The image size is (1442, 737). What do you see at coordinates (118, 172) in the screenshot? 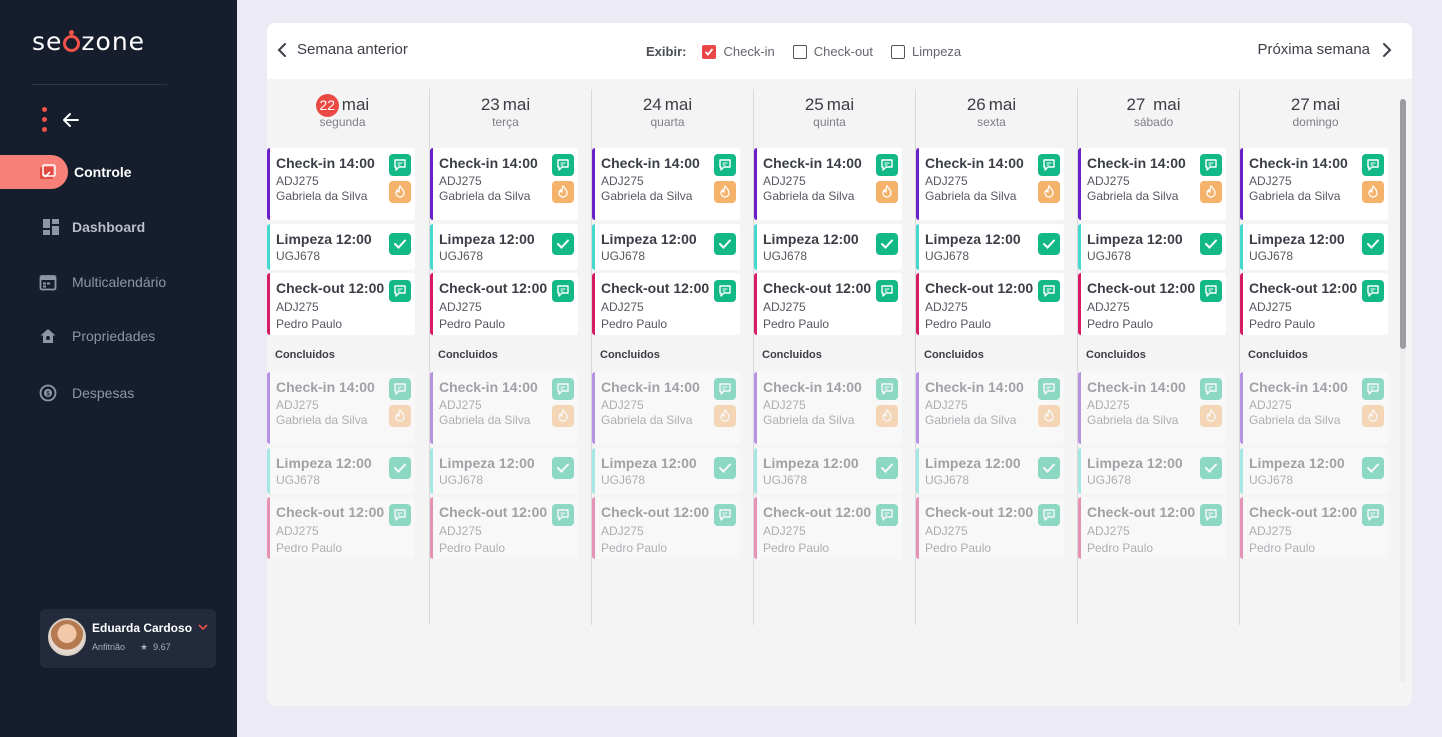
I see `sidebar-item-controle: Controle` at bounding box center [118, 172].